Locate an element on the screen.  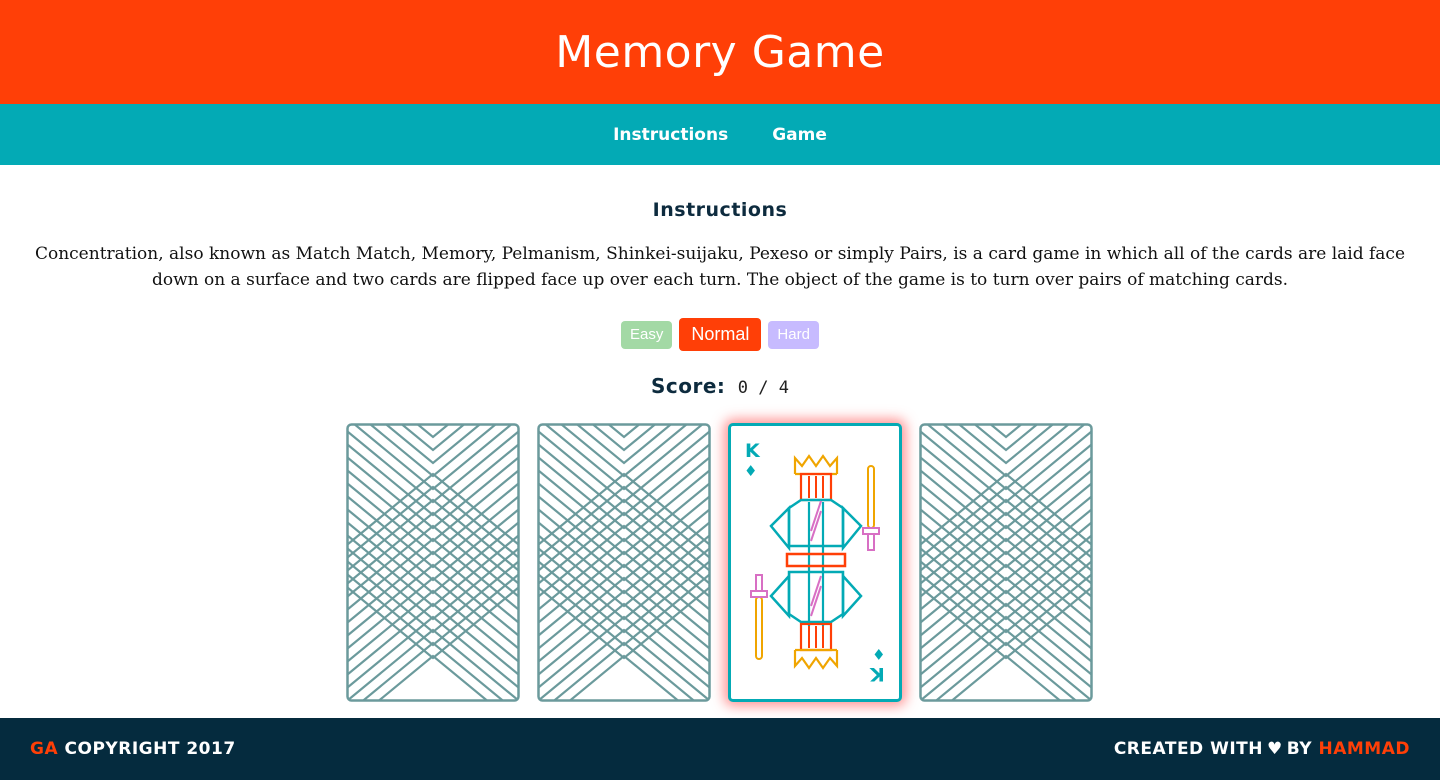
score: Score: 0 / 4 is located at coordinates (720, 386).